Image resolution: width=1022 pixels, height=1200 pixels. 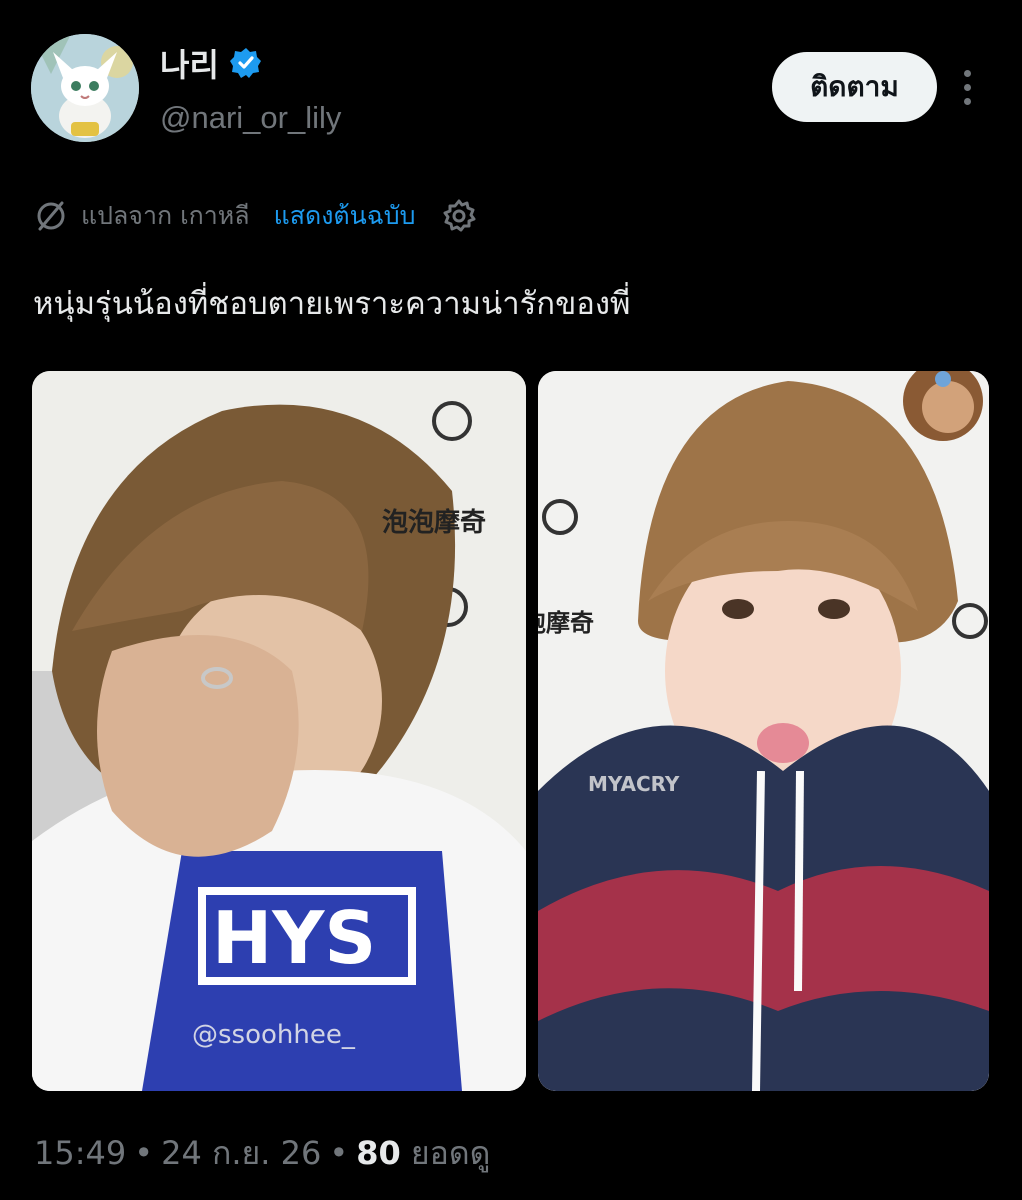 What do you see at coordinates (967, 73) in the screenshot?
I see `more-vertical-icon` at bounding box center [967, 73].